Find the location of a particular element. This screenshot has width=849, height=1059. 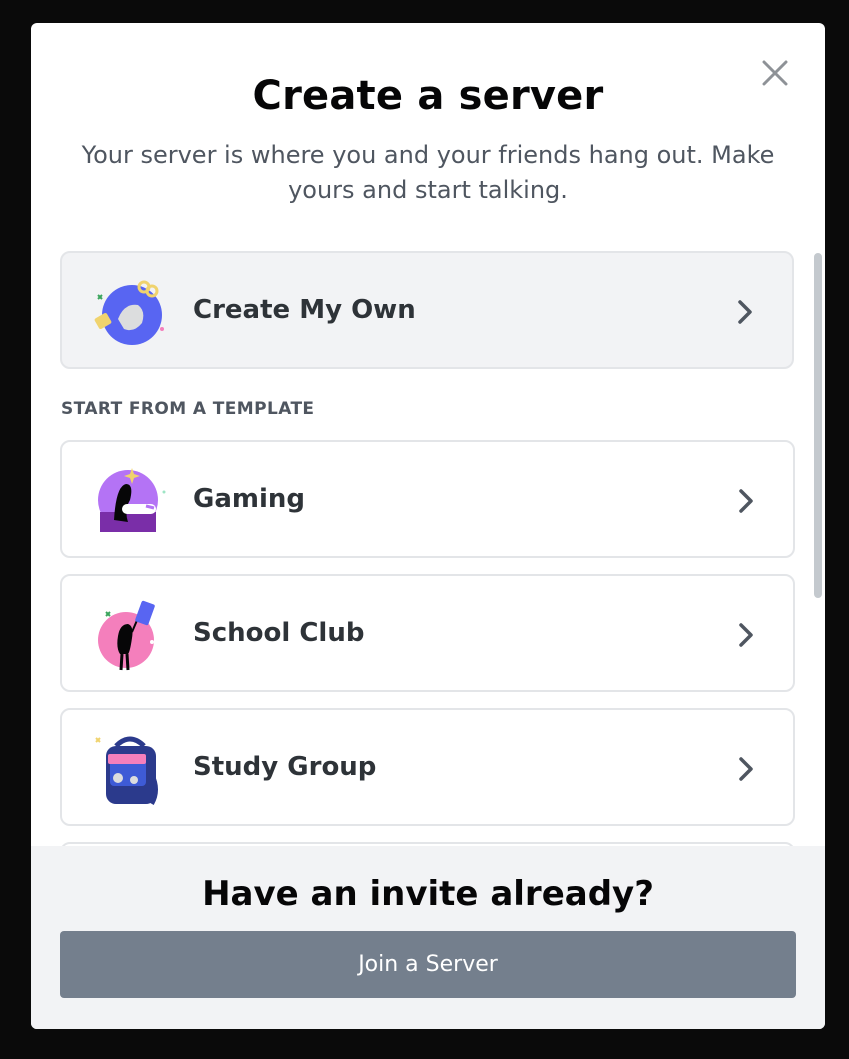

create-my-own-label: Create My Own is located at coordinates (304, 310).